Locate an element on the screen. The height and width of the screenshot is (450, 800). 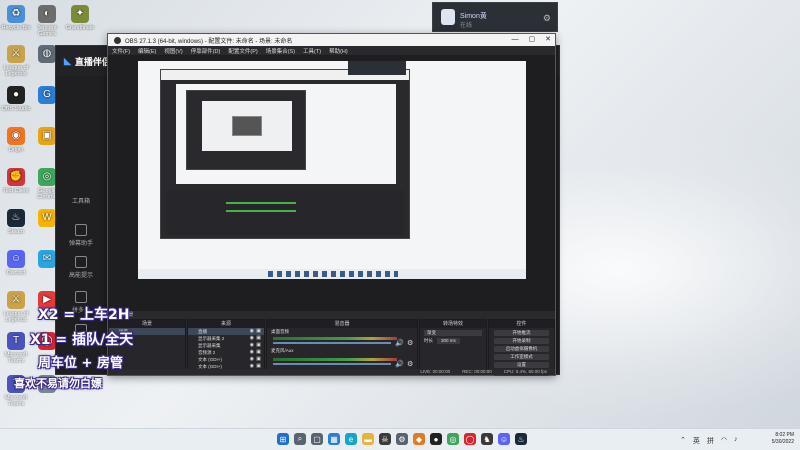
source-item: 音频源 2 ◉ ▣ is located at coordinates (226, 352).